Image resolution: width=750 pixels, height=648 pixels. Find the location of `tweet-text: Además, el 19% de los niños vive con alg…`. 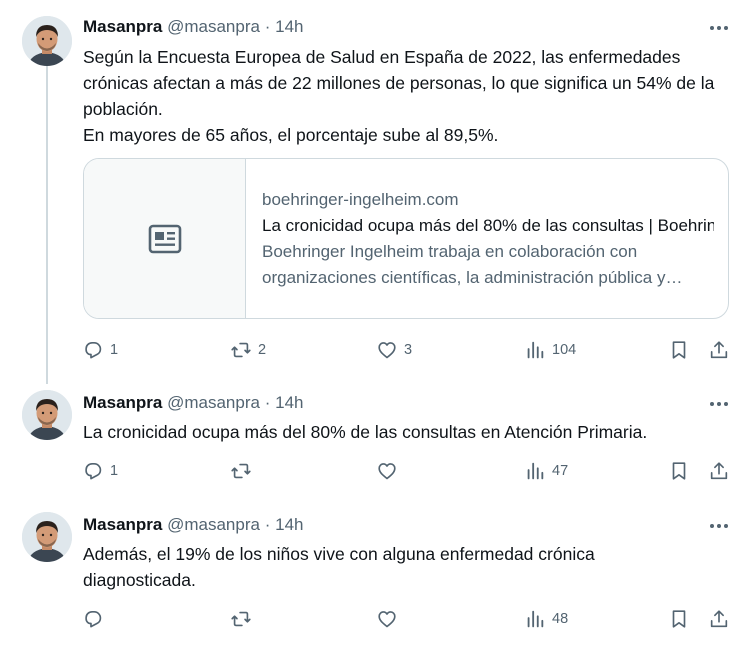

tweet-text: Además, el 19% de los niños vive con alg… is located at coordinates (363, 567).